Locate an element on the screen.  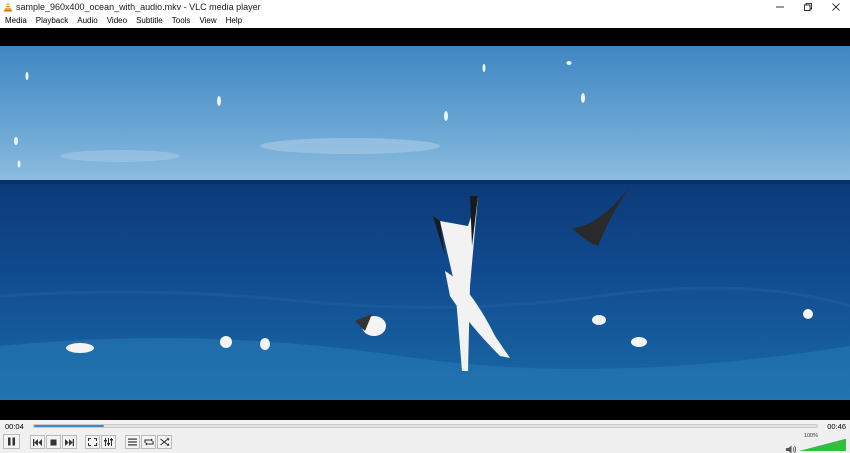
previous-icon is located at coordinates (37, 442).